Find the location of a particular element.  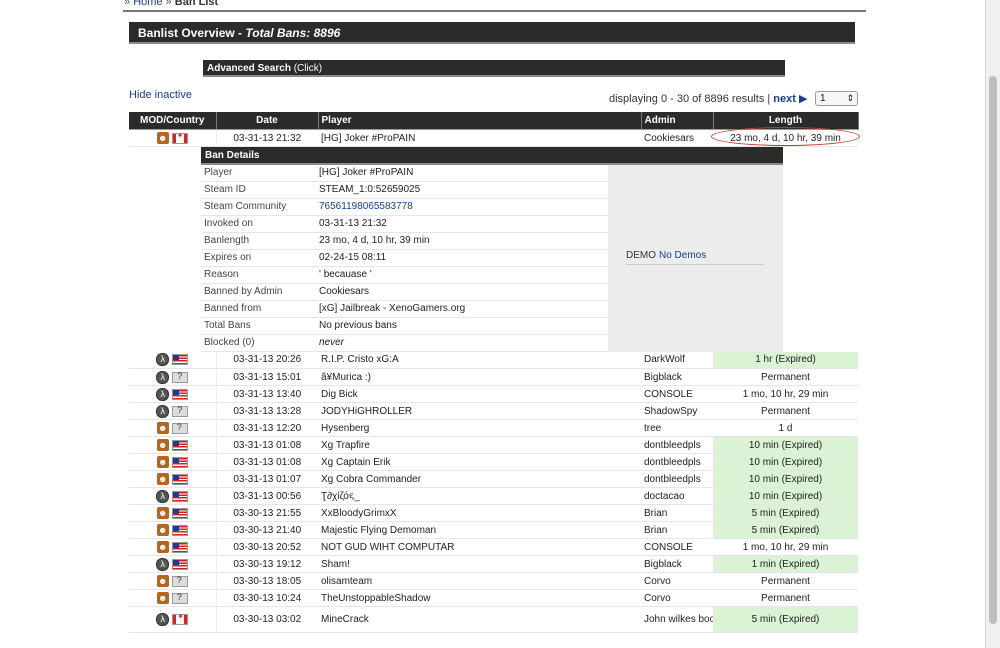

ban-date: 03-31-13 01:08 is located at coordinates (266, 462).